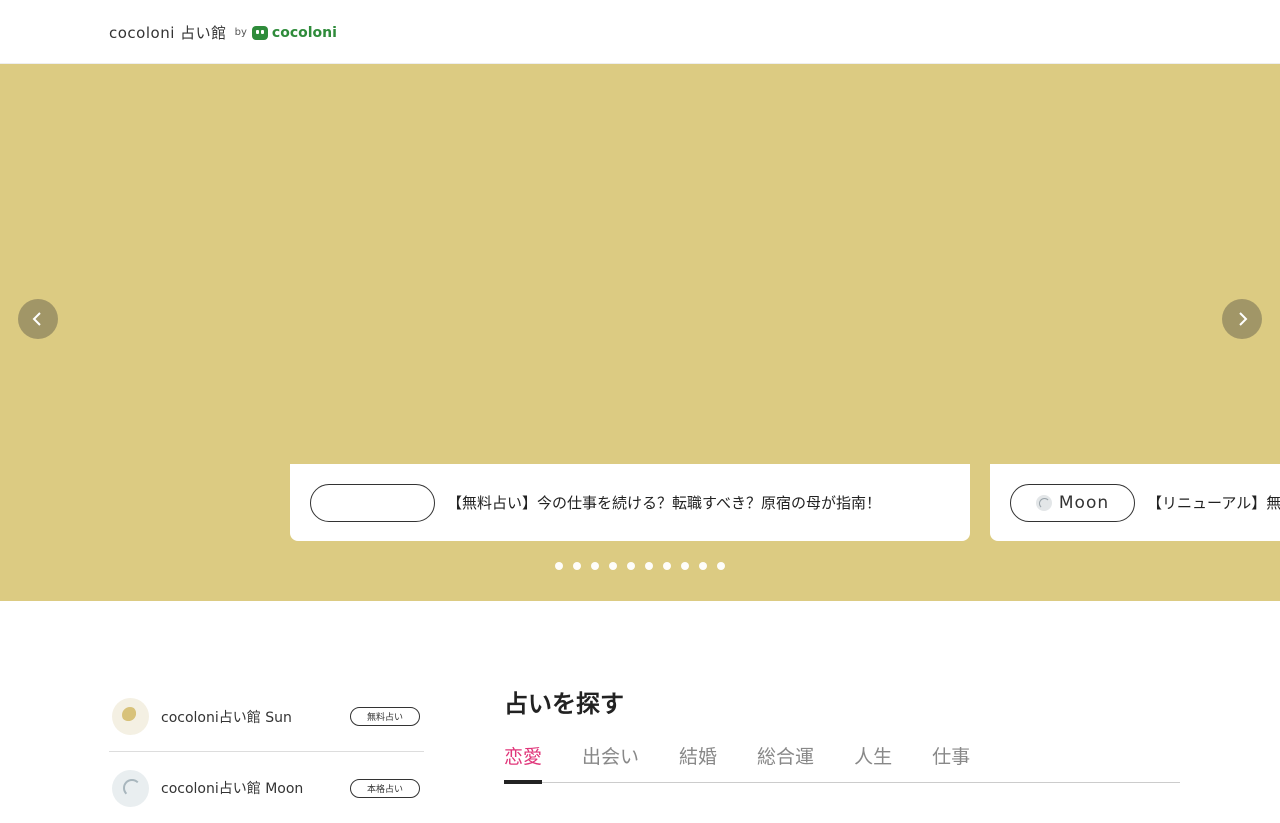 The width and height of the screenshot is (1280, 823). What do you see at coordinates (785, 762) in the screenshot?
I see `tab-general-fortune: 総合運` at bounding box center [785, 762].